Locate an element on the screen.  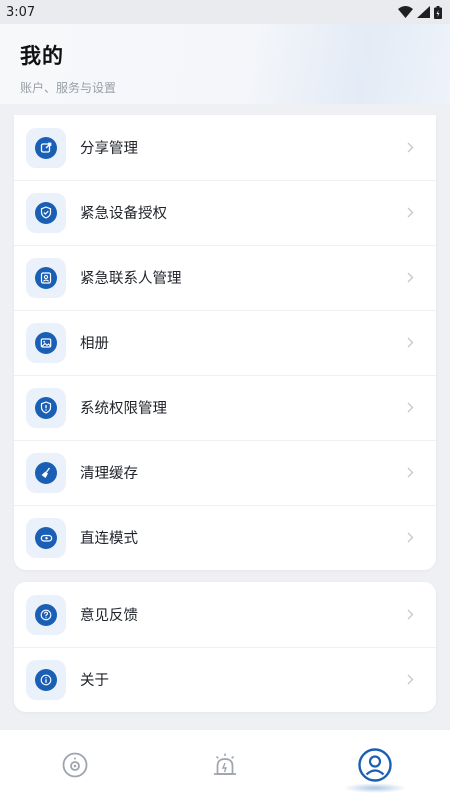
camera-tab-icon is located at coordinates (75, 765).